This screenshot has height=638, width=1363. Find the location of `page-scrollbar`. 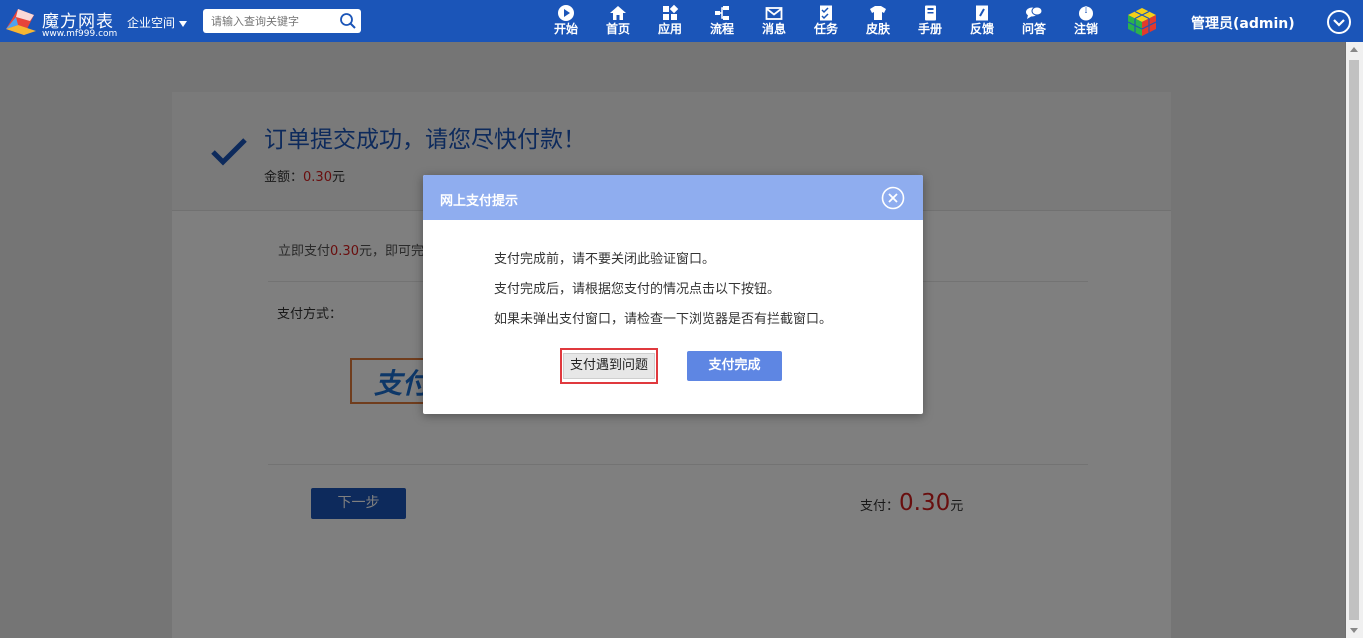

page-scrollbar is located at coordinates (1354, 340).